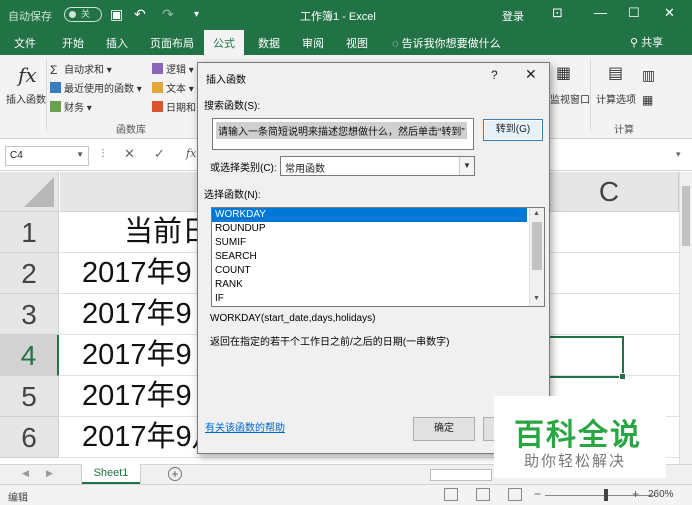  Describe the element at coordinates (96, 87) in the screenshot. I see `recent-functions-button: 最近使用的函数 ▾` at that location.